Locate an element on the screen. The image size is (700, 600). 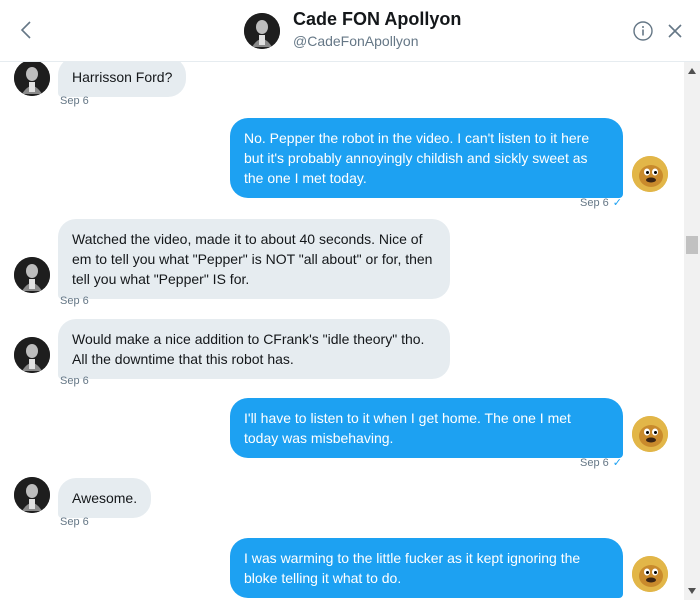
message-bubble-incoming: Awesome. is located at coordinates (105, 498).